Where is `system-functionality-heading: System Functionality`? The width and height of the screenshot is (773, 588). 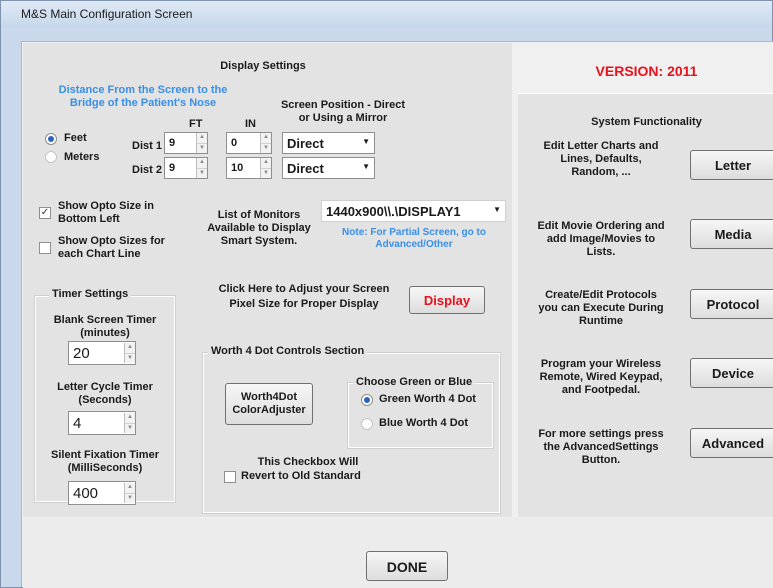 system-functionality-heading: System Functionality is located at coordinates (646, 122).